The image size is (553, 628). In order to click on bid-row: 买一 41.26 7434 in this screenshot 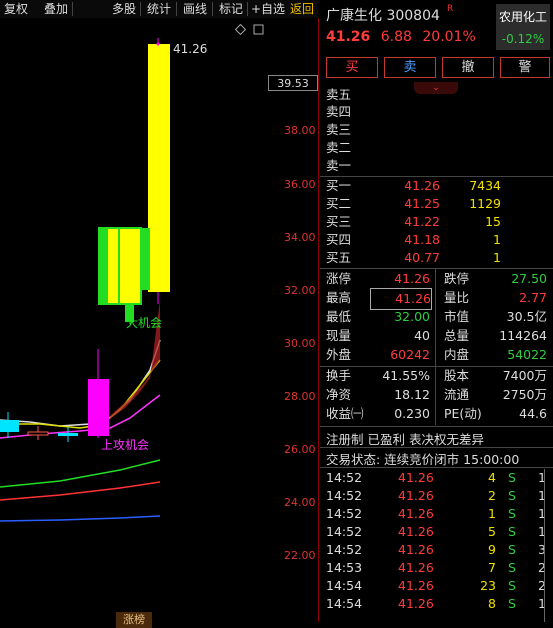, I will do `click(438, 185)`.